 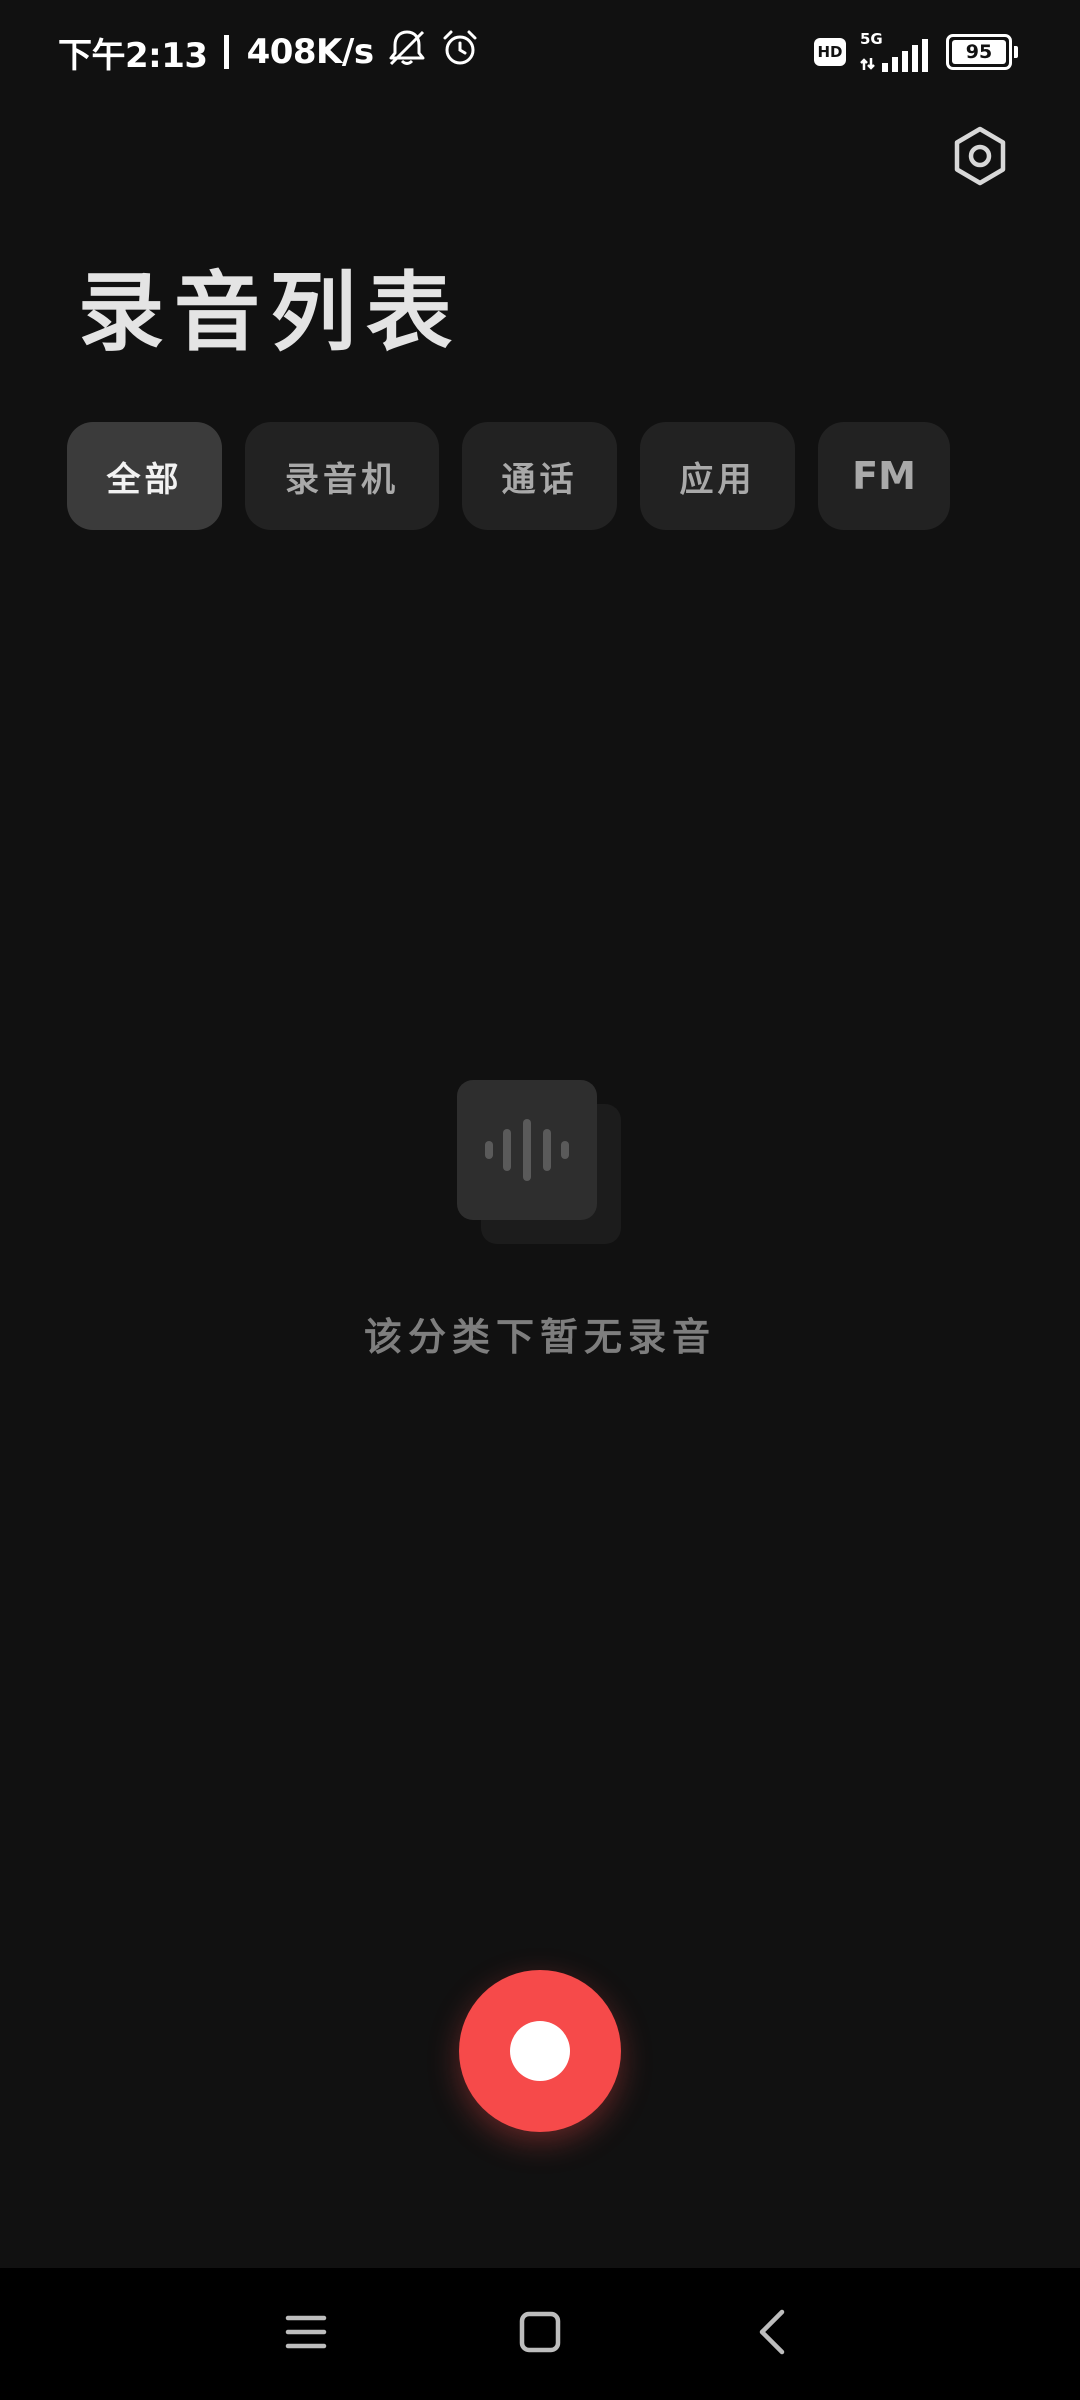 I want to click on home-icon, so click(x=540, y=2332).